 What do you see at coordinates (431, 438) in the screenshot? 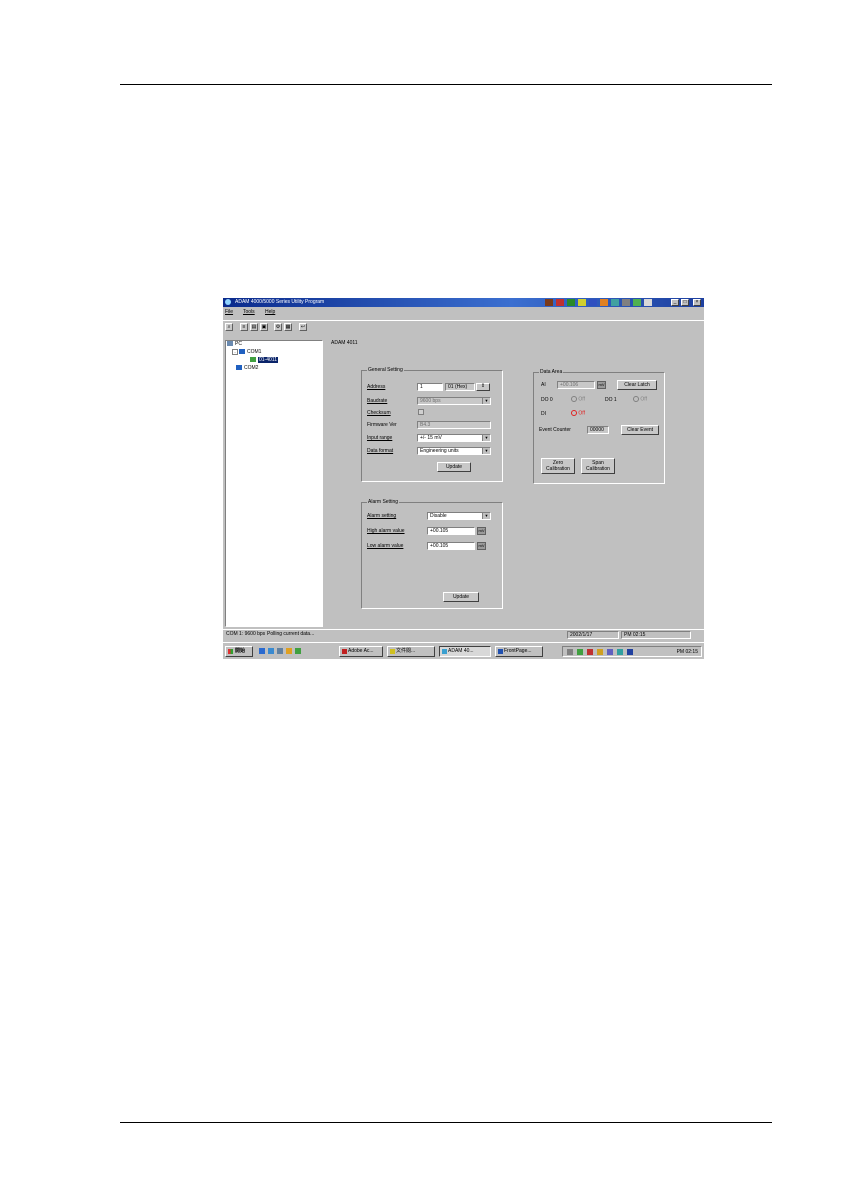
I see `input-range-value: +/- 15 mV` at bounding box center [431, 438].